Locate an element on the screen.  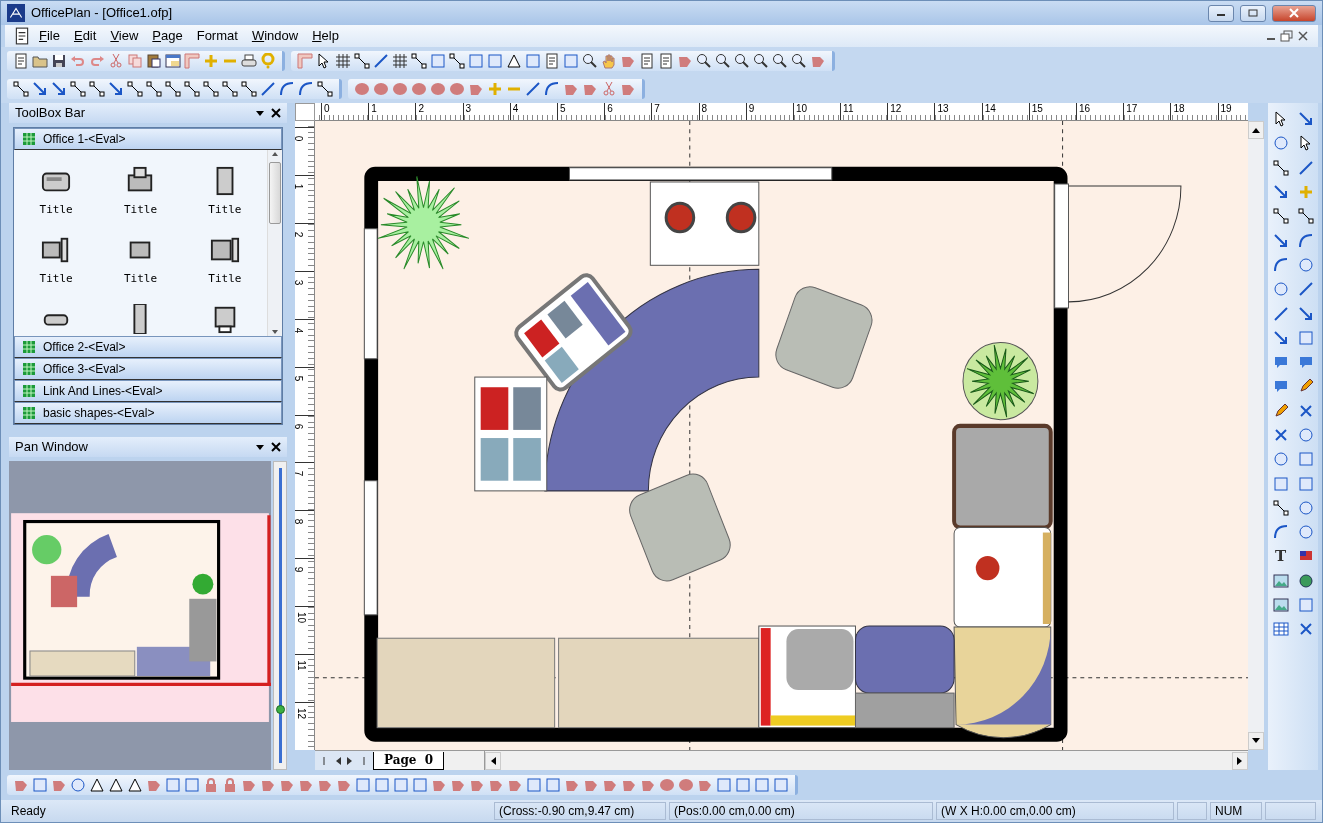
minimize-button is located at coordinates (1221, 13).